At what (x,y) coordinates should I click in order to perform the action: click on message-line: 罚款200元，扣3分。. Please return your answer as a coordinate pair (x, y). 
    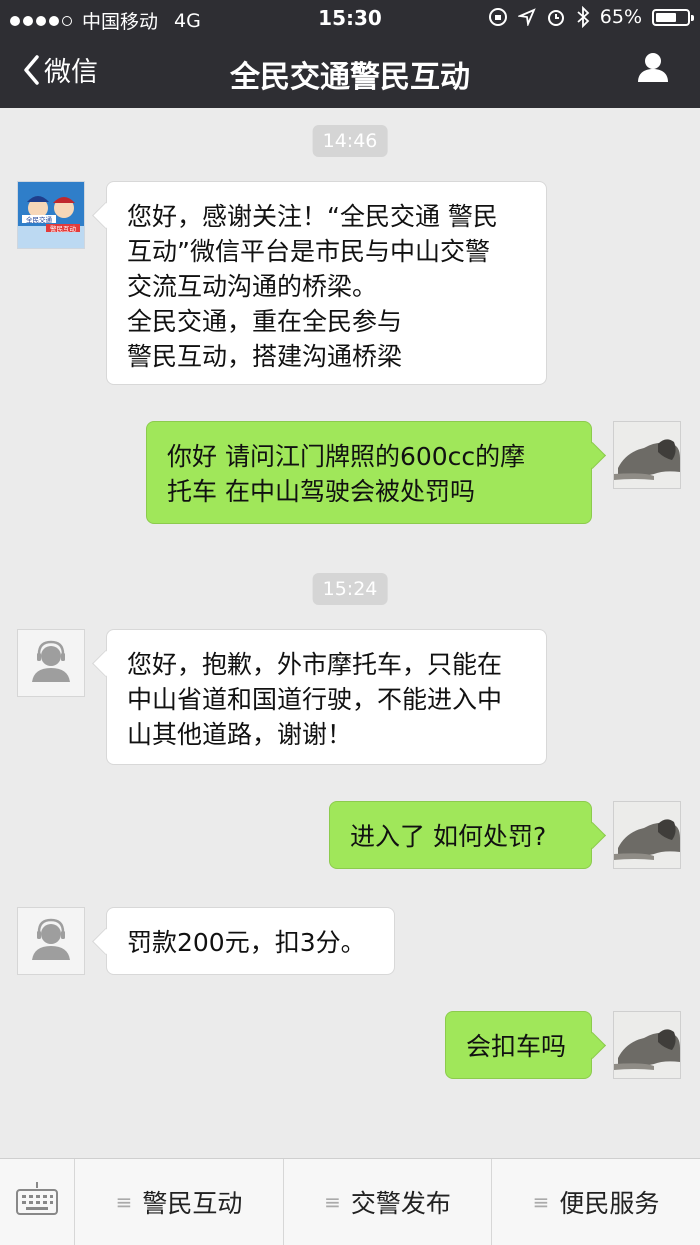
    Looking at the image, I should click on (246, 942).